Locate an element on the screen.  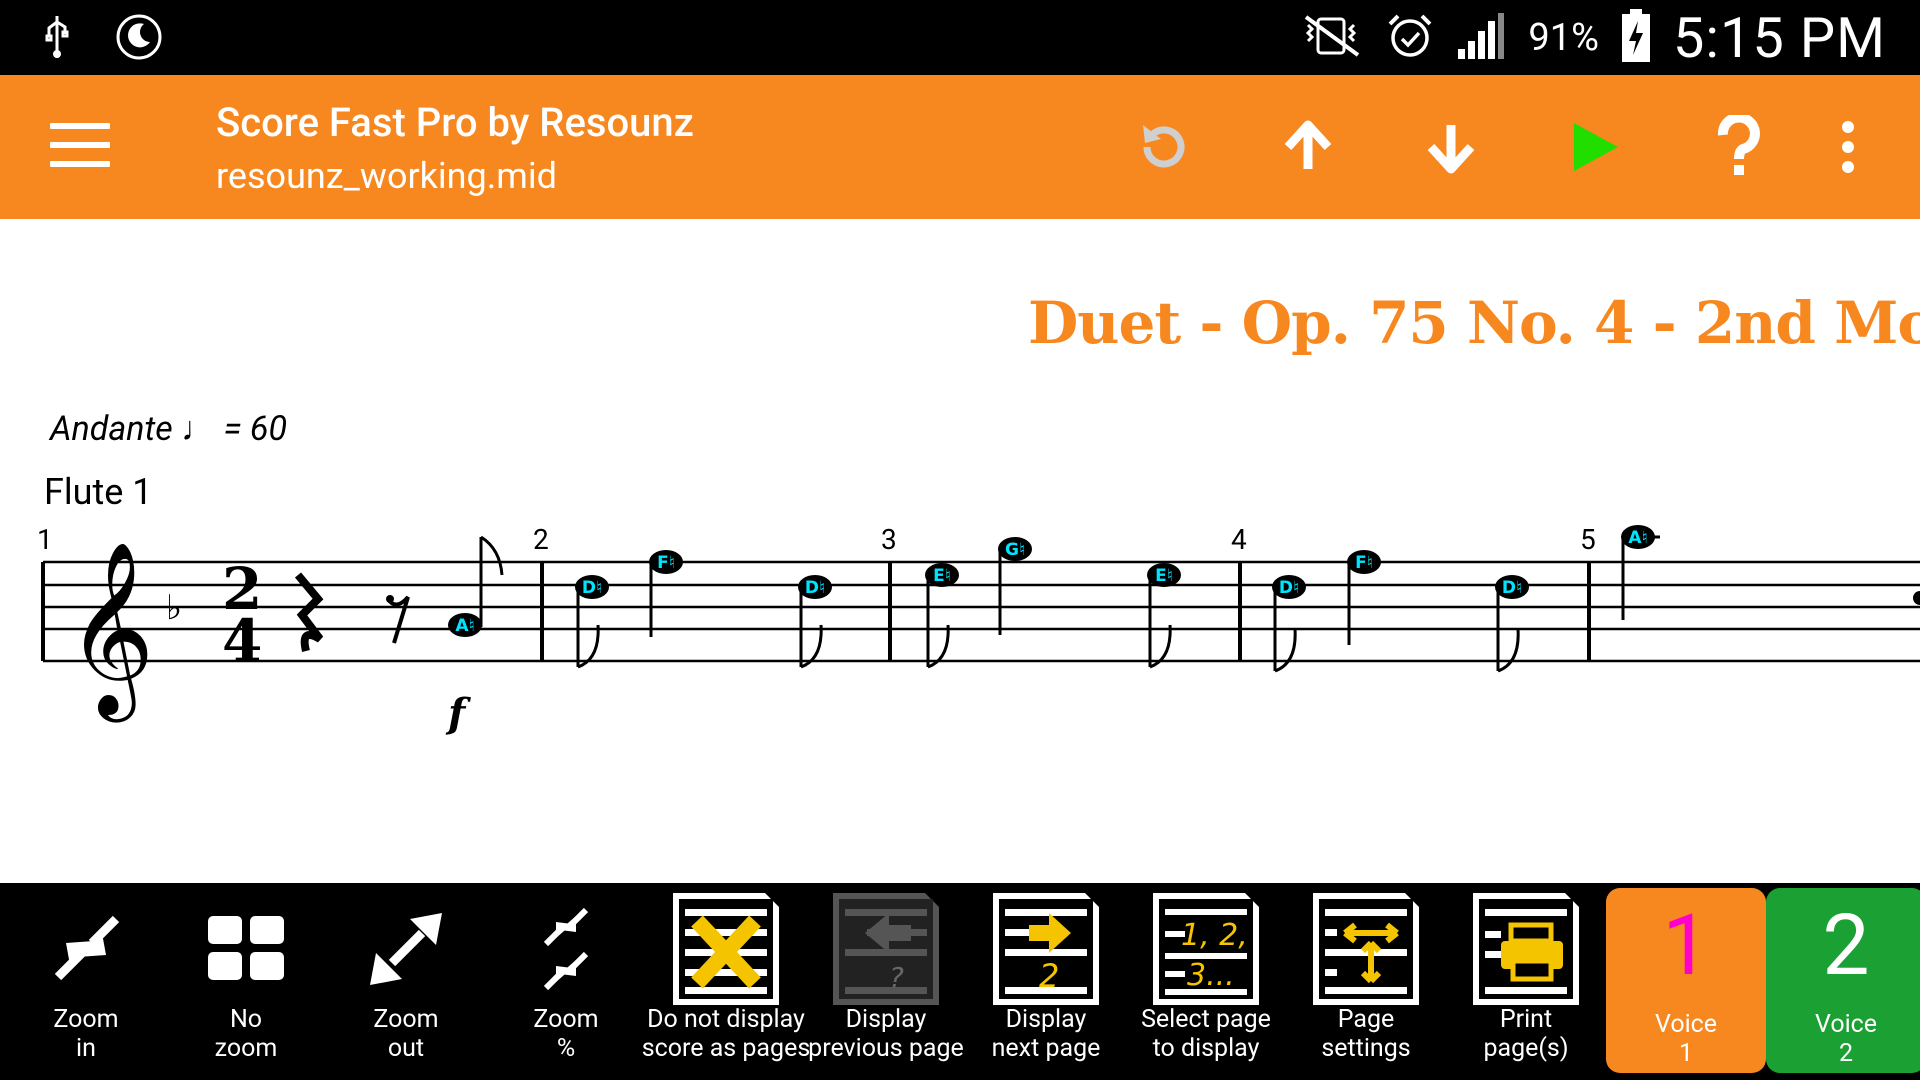
svg-text: 1, 2, is located at coordinates (1214, 935).